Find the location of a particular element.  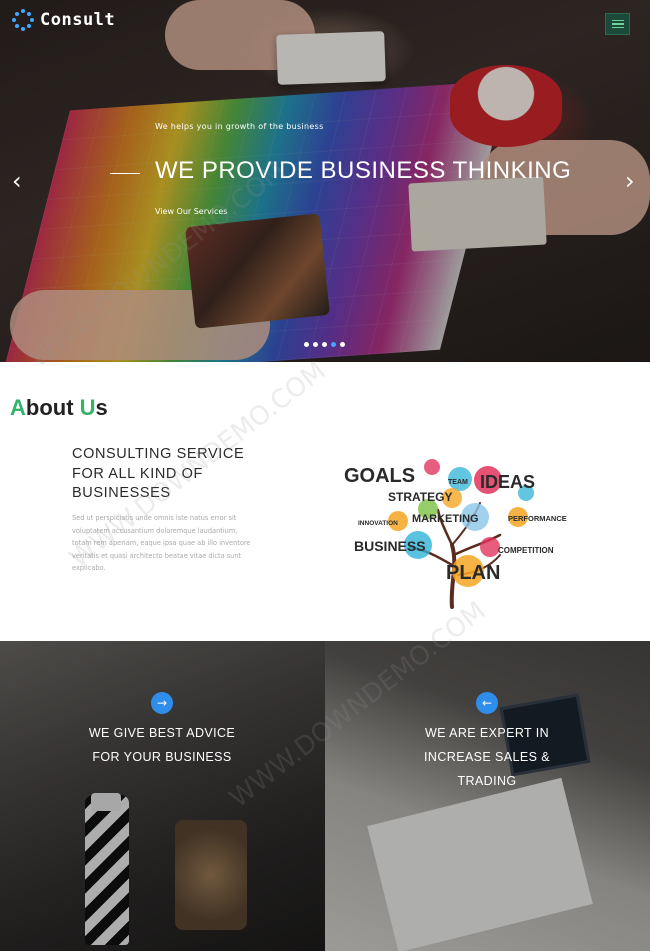

tree-word: TEAM is located at coordinates (458, 482).